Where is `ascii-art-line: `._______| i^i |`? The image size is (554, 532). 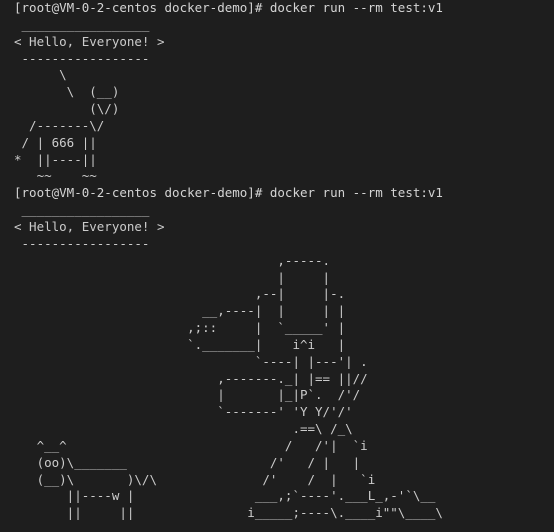
ascii-art-line: `._______| i^i | is located at coordinates (180, 344).